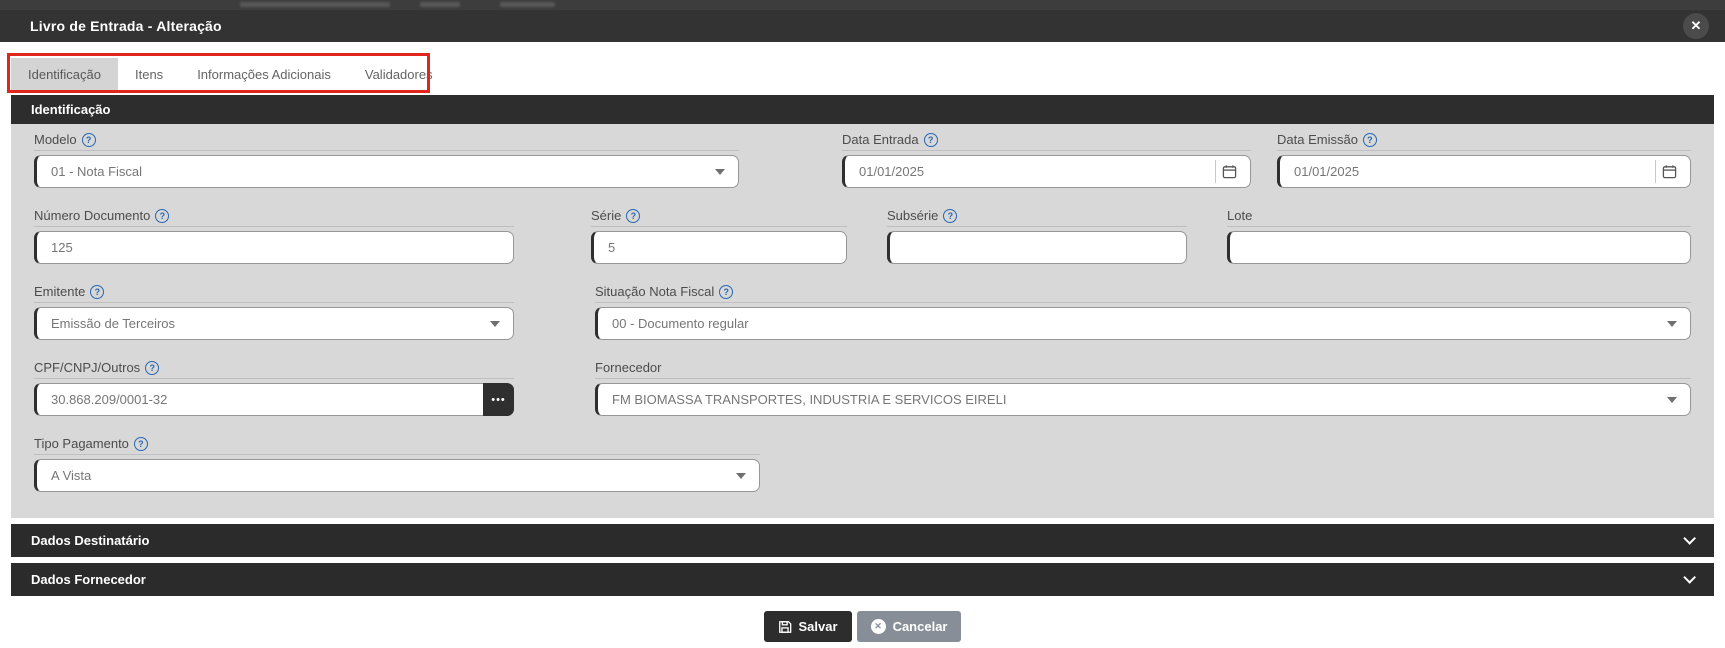 This screenshot has height=648, width=1725. I want to click on save-button: Salvar, so click(807, 626).